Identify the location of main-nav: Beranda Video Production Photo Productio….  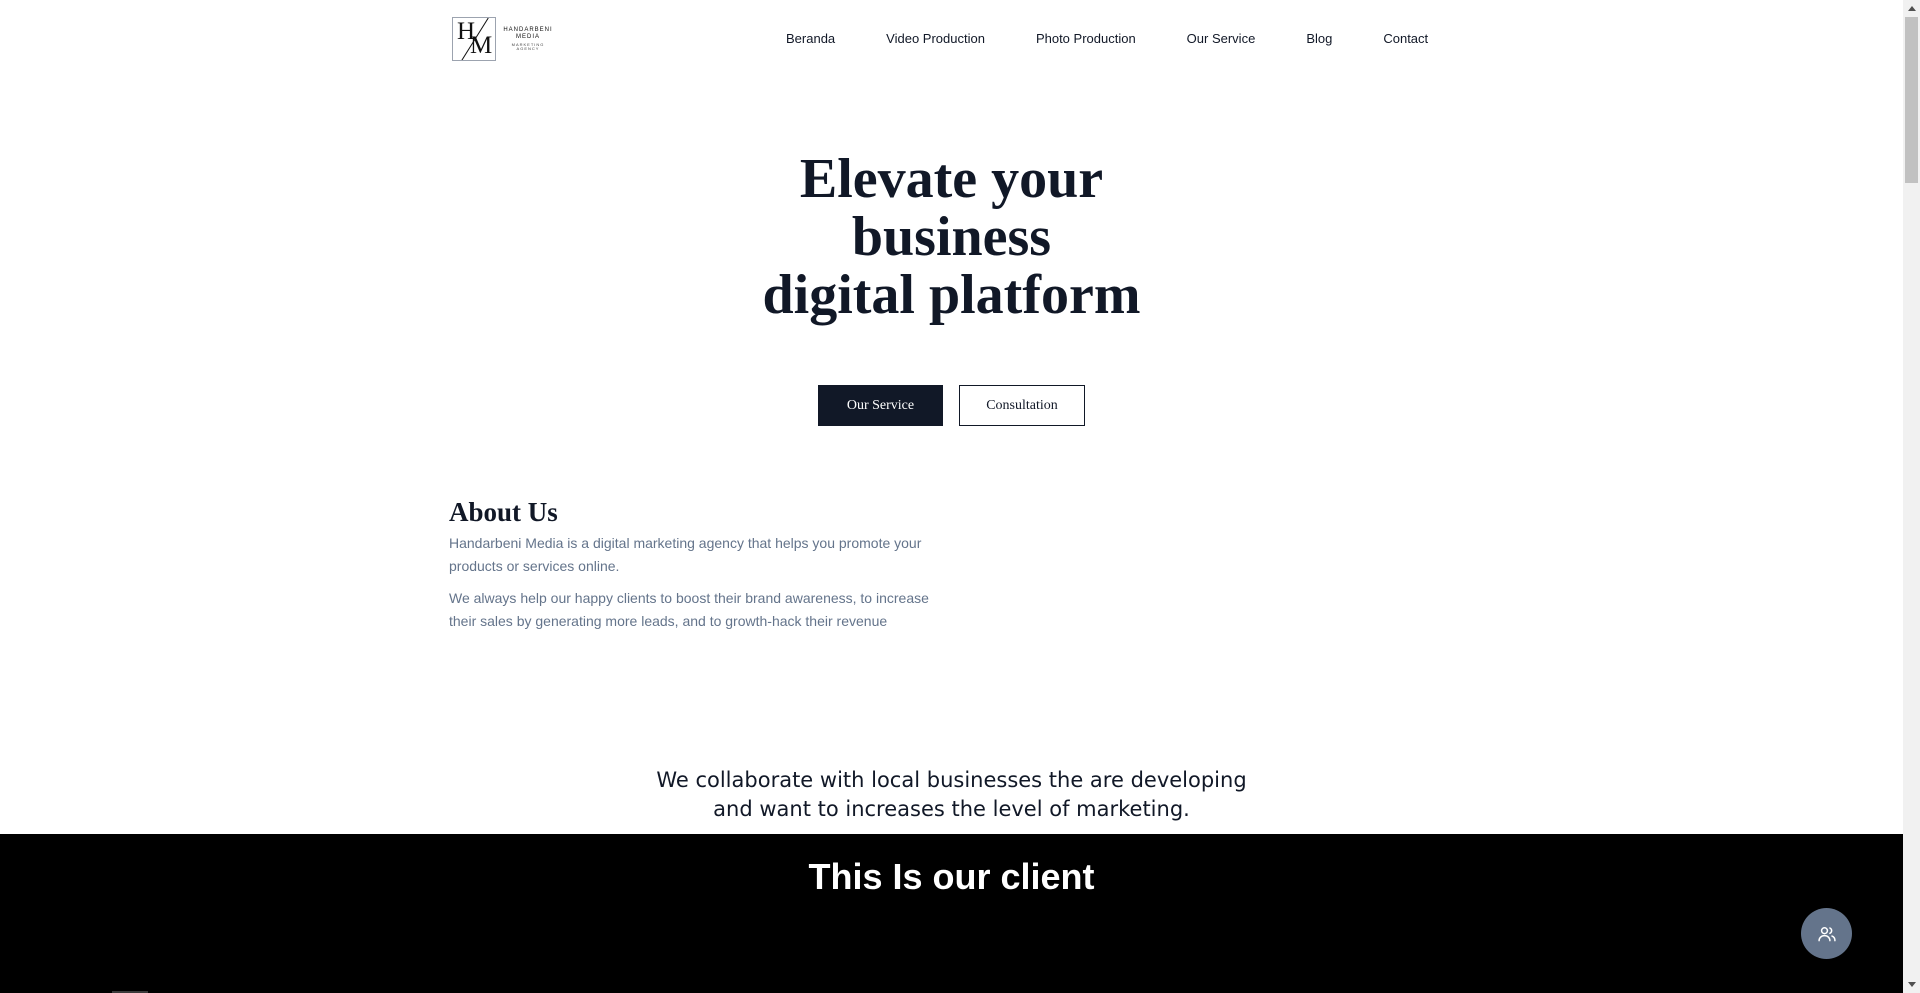
(1107, 40).